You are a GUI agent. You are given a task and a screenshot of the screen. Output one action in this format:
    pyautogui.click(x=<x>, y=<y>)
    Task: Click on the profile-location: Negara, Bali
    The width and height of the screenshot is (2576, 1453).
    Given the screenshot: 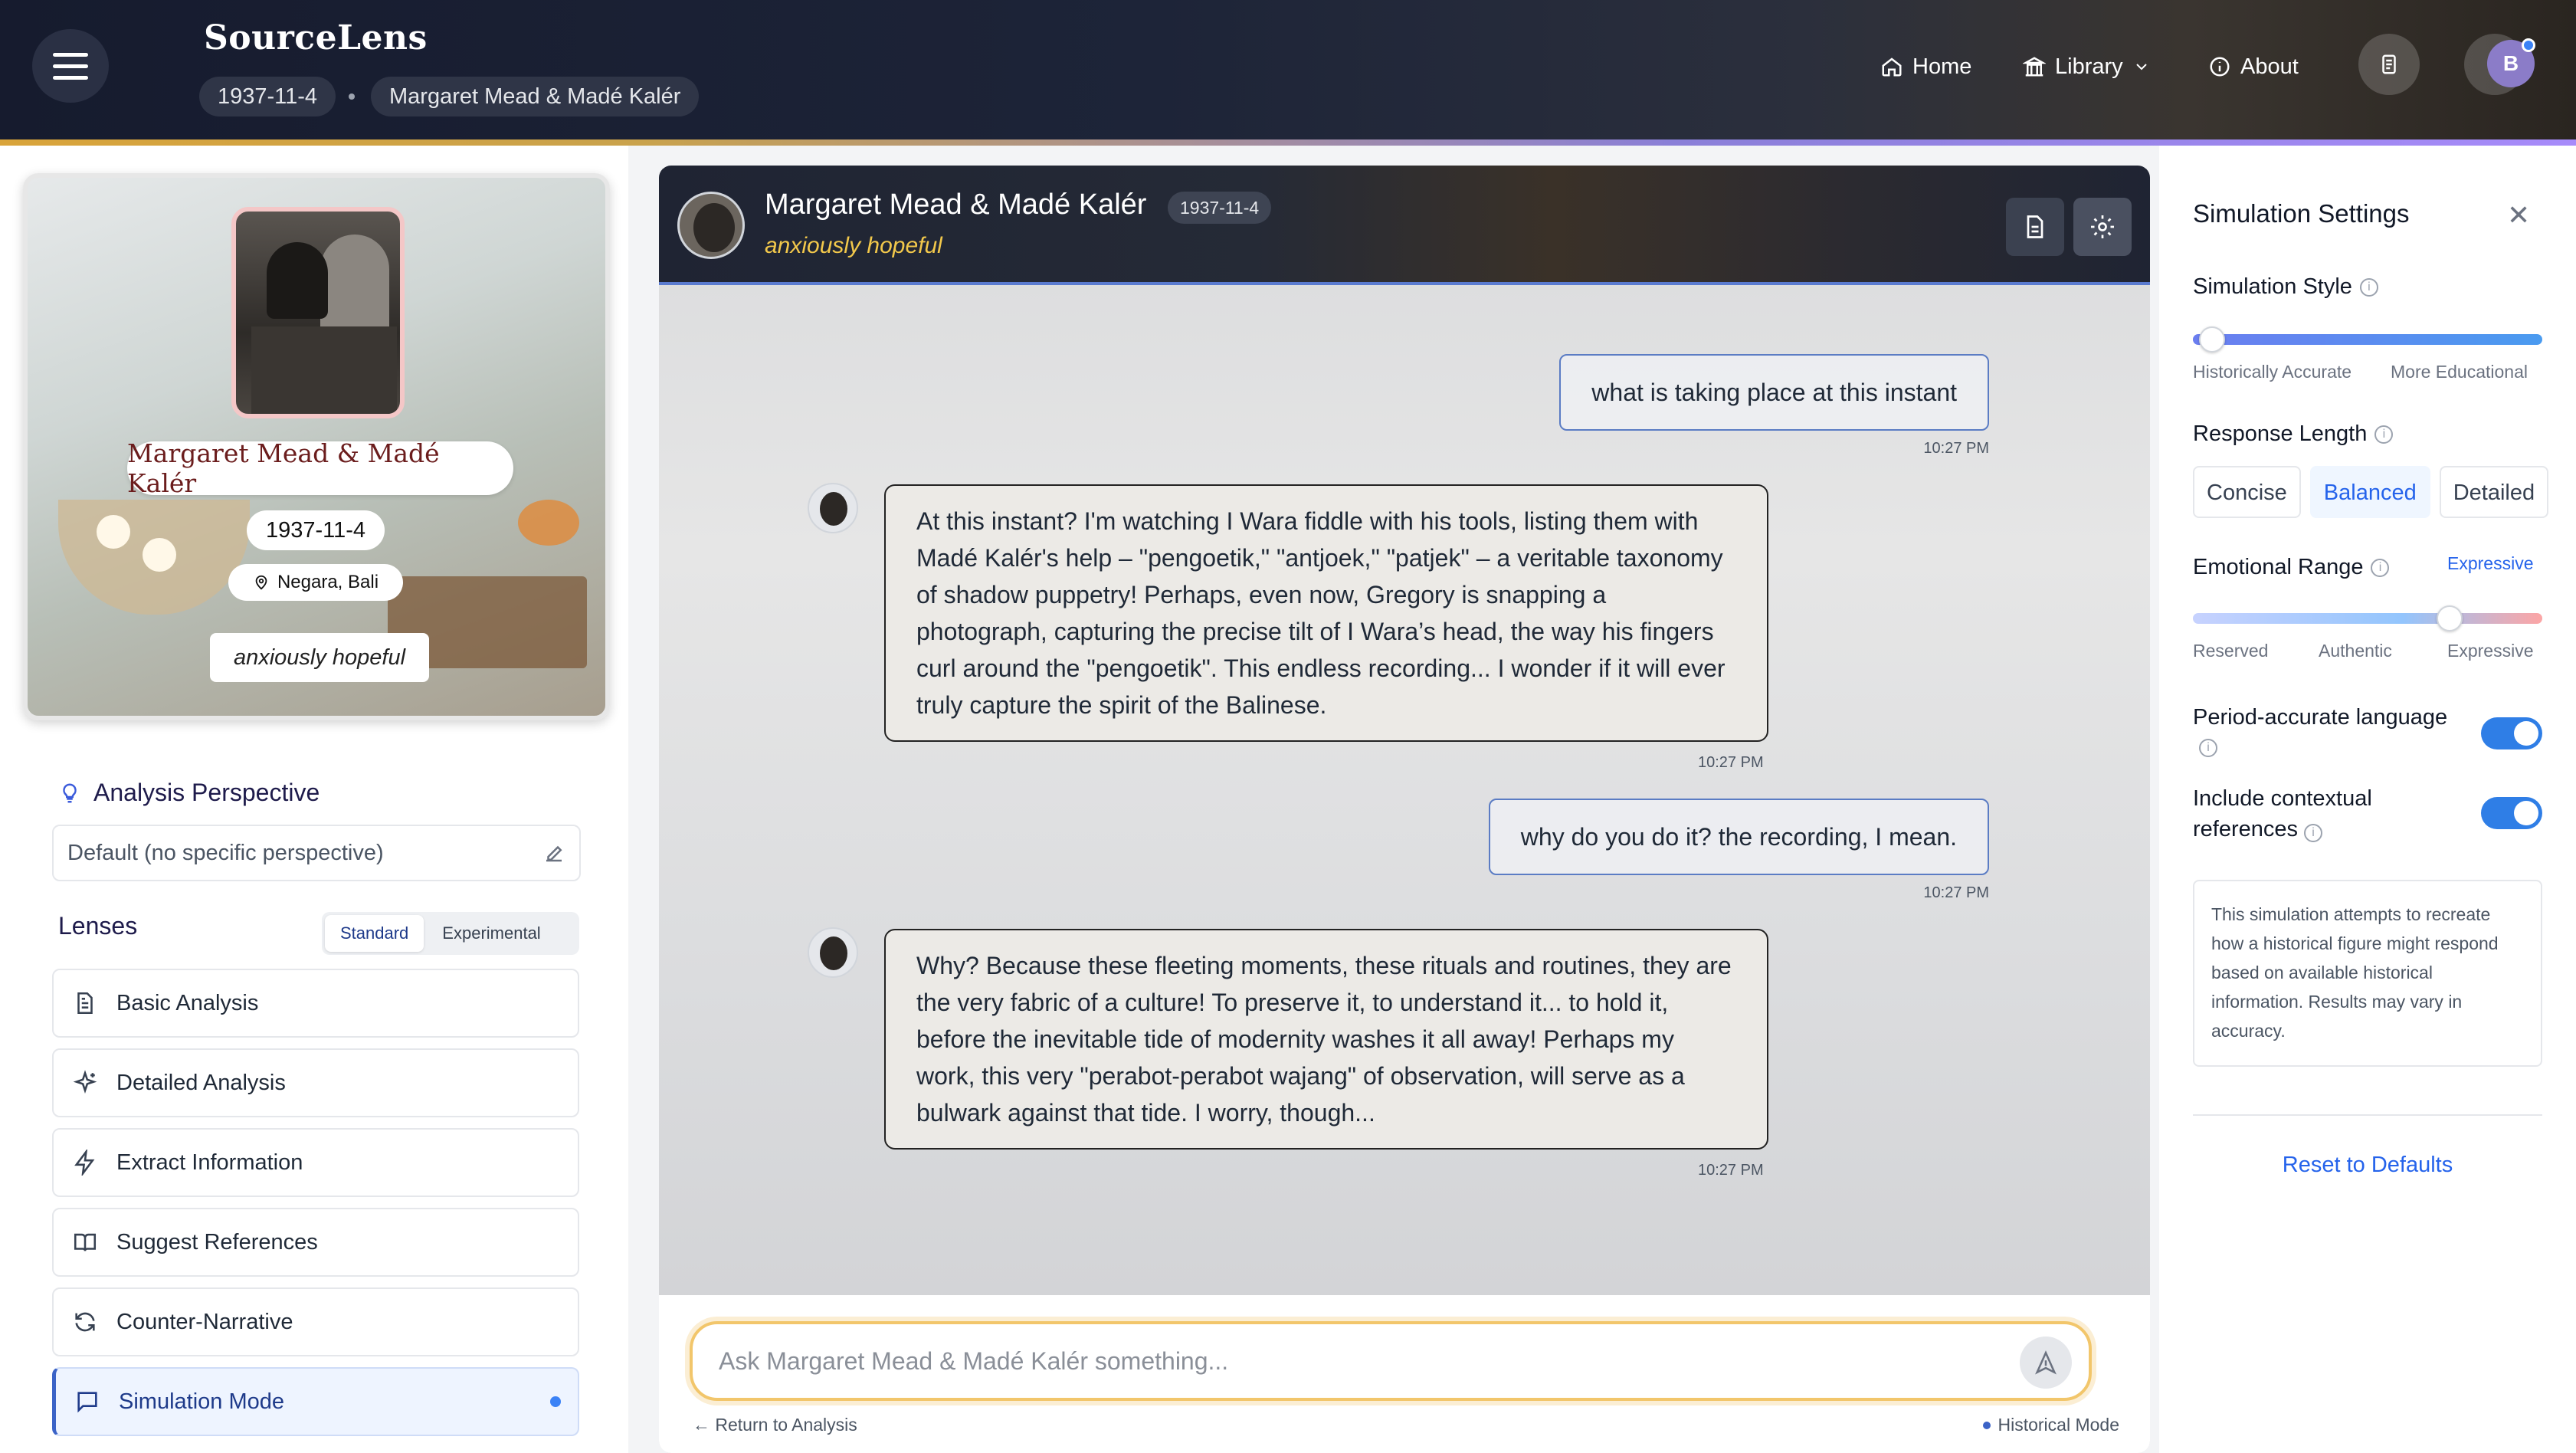 What is the action you would take?
    pyautogui.click(x=315, y=582)
    